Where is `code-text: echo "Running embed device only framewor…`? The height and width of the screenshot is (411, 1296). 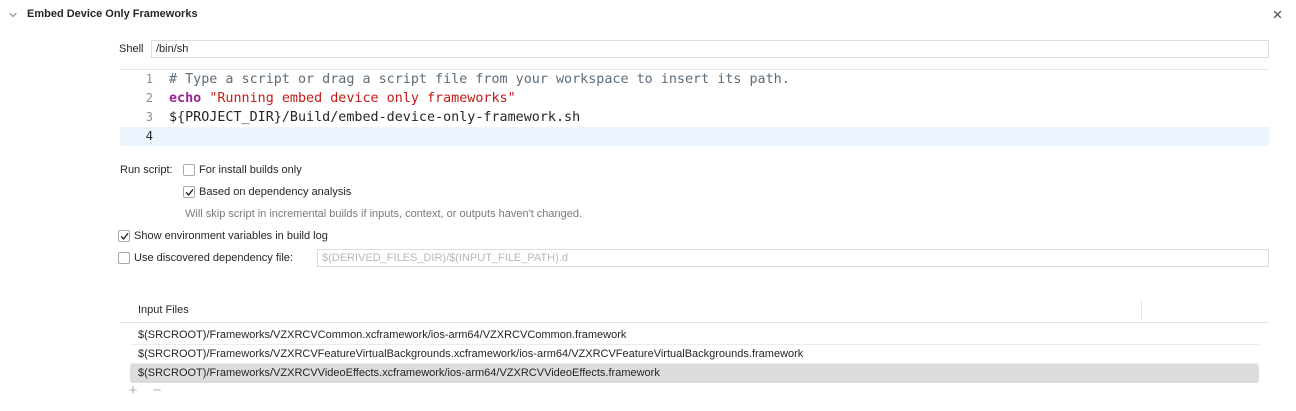
code-text: echo "Running embed device only framewor… is located at coordinates (342, 98).